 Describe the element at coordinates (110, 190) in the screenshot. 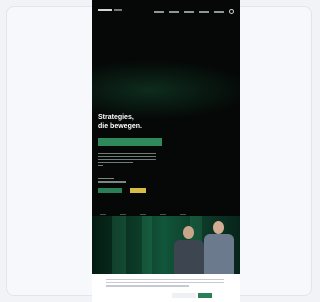

I see `primary-cta-button` at that location.